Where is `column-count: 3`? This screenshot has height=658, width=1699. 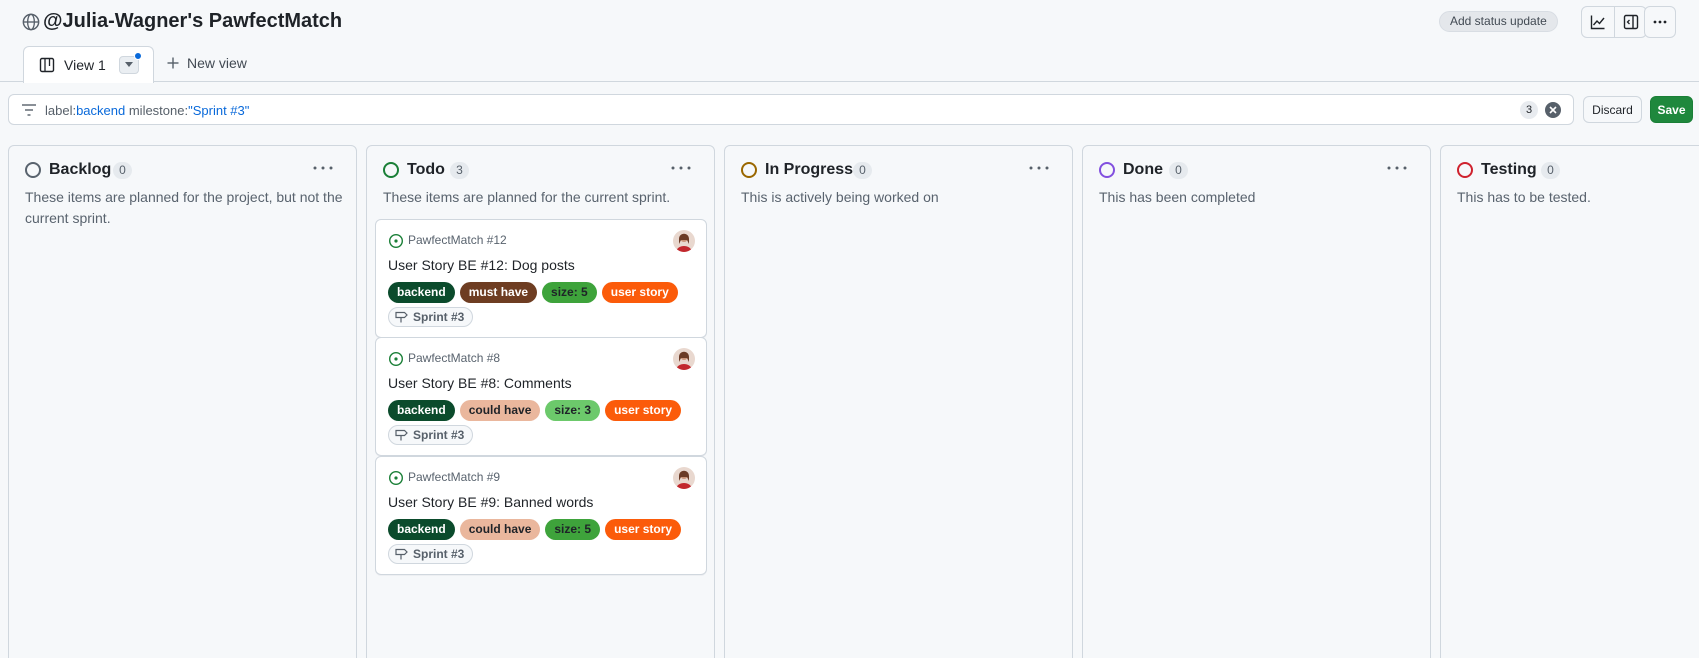 column-count: 3 is located at coordinates (459, 170).